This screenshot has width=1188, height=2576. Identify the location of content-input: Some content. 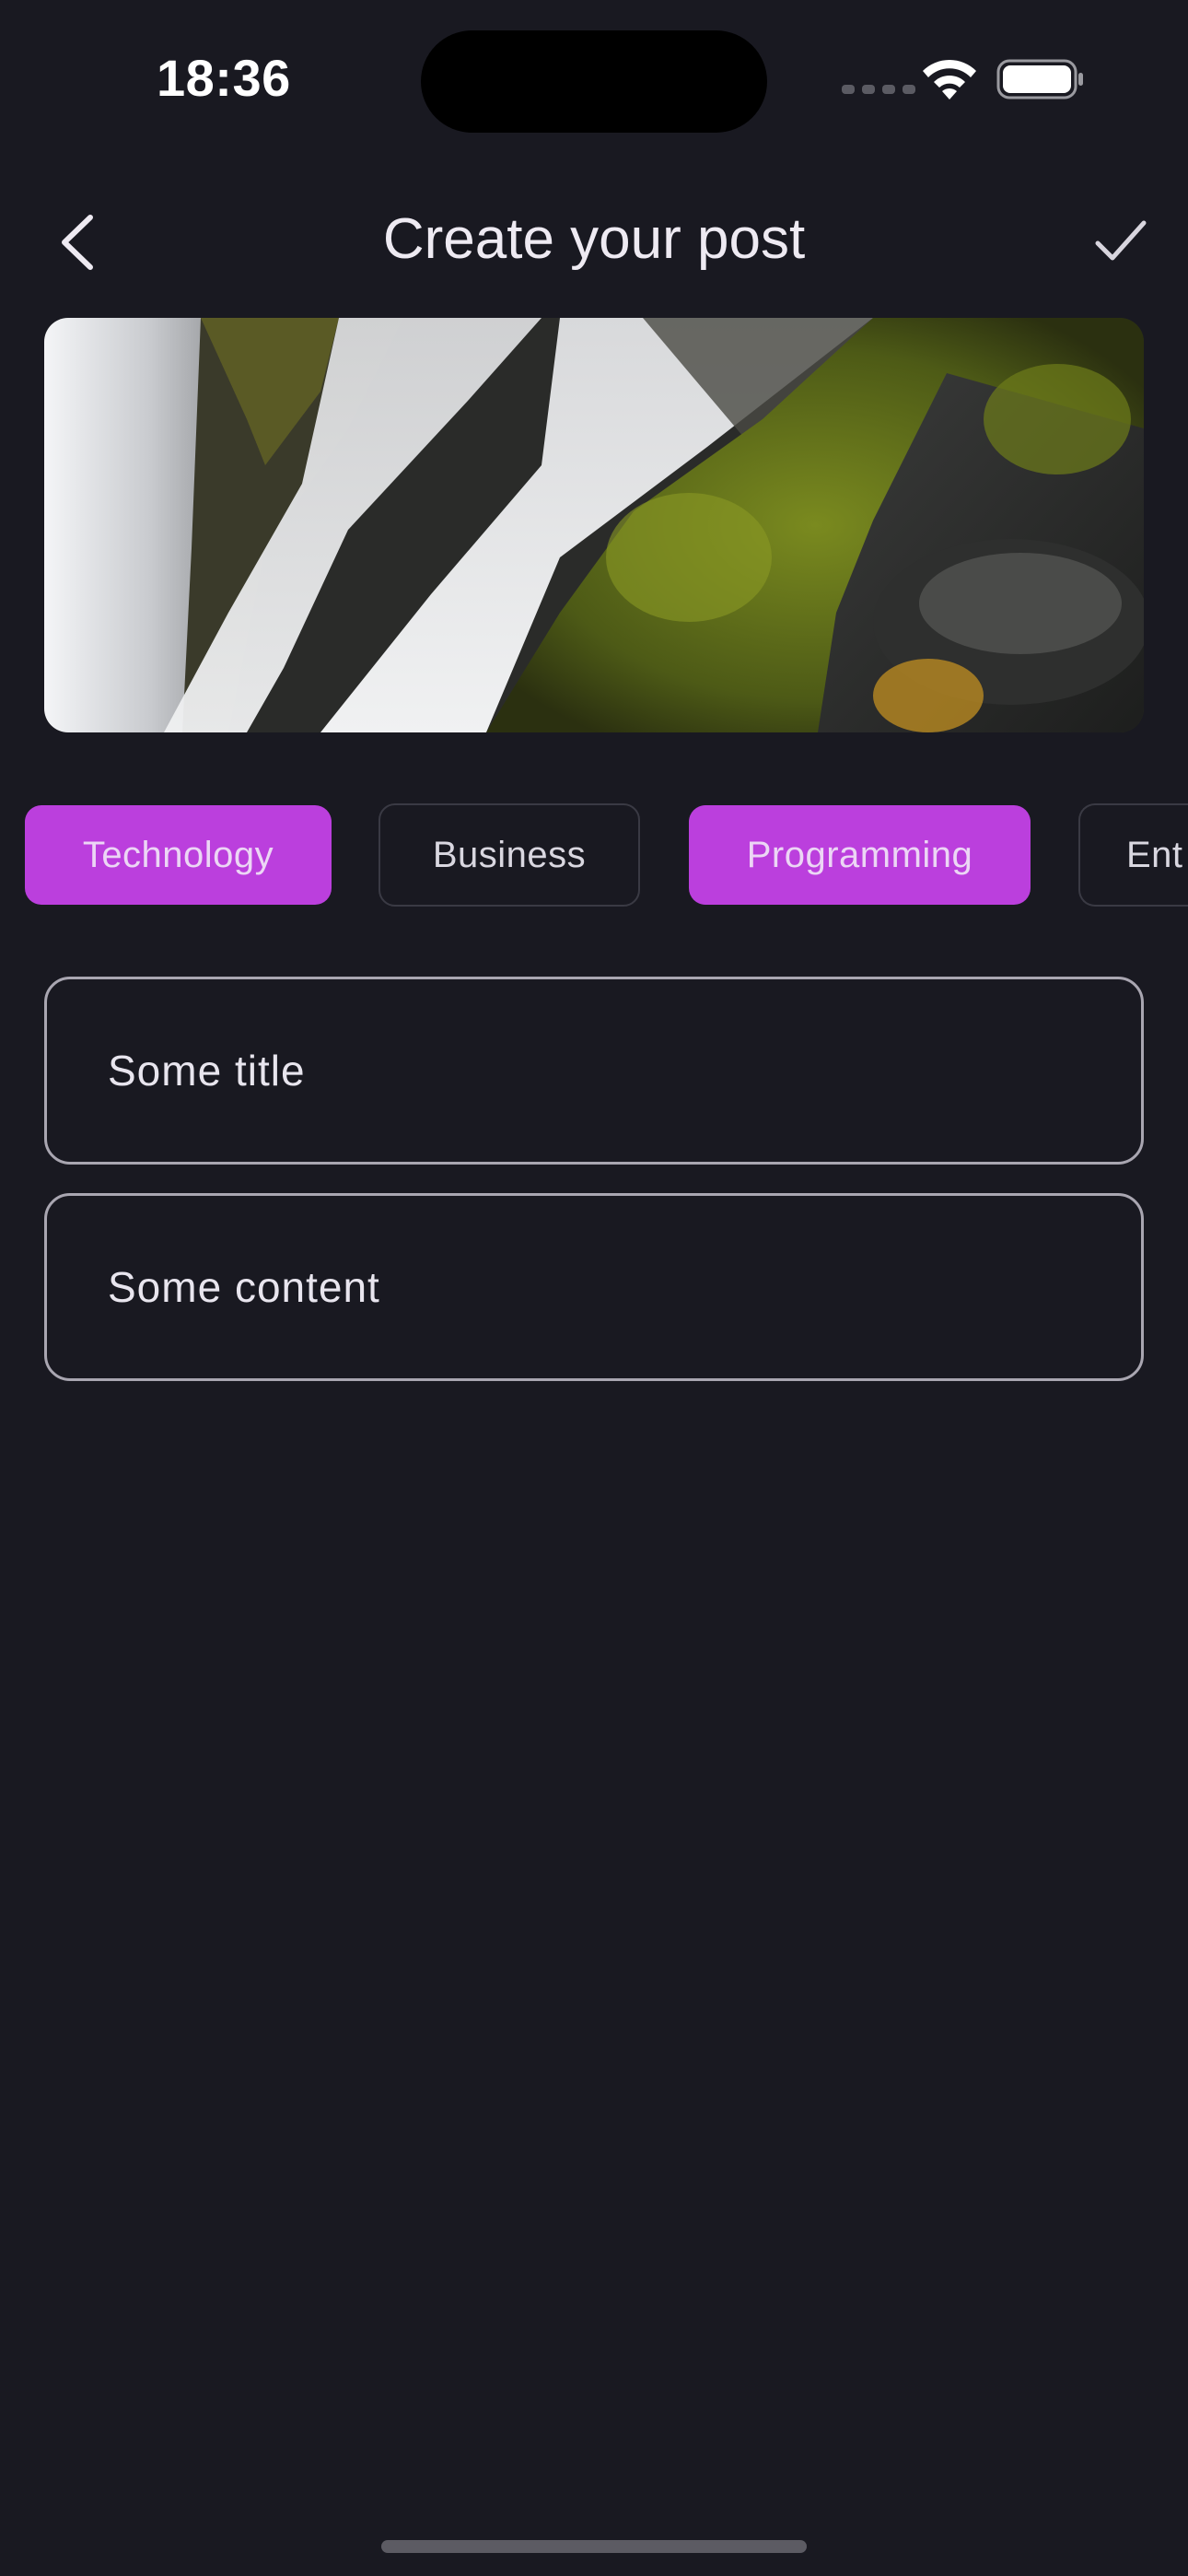
(594, 1287).